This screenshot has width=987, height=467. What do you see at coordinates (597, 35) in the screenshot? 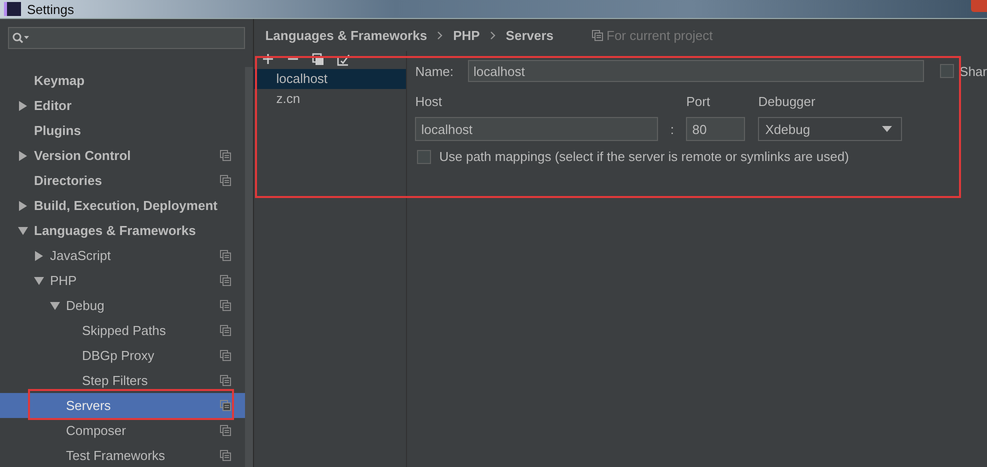
I see `project-level-icon` at bounding box center [597, 35].